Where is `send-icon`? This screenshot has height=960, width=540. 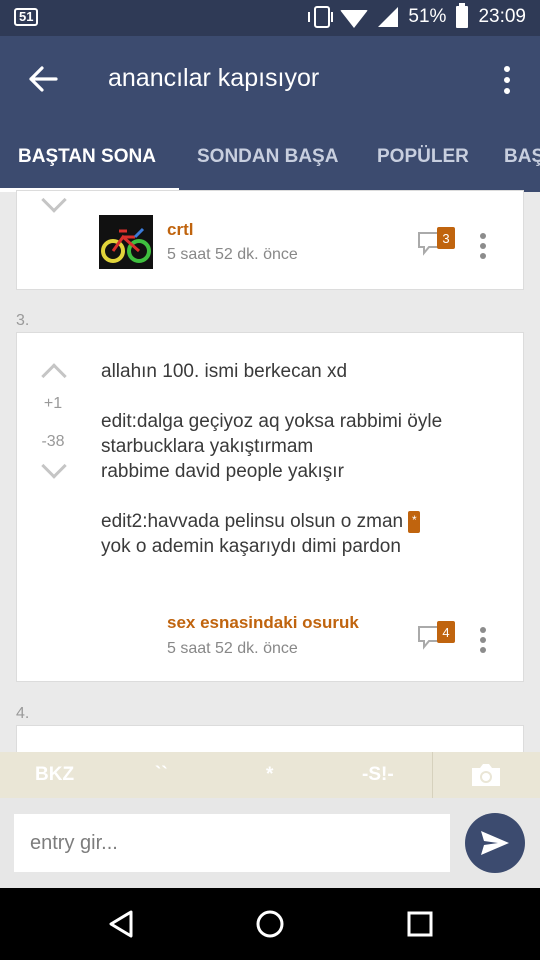
send-icon is located at coordinates (495, 843).